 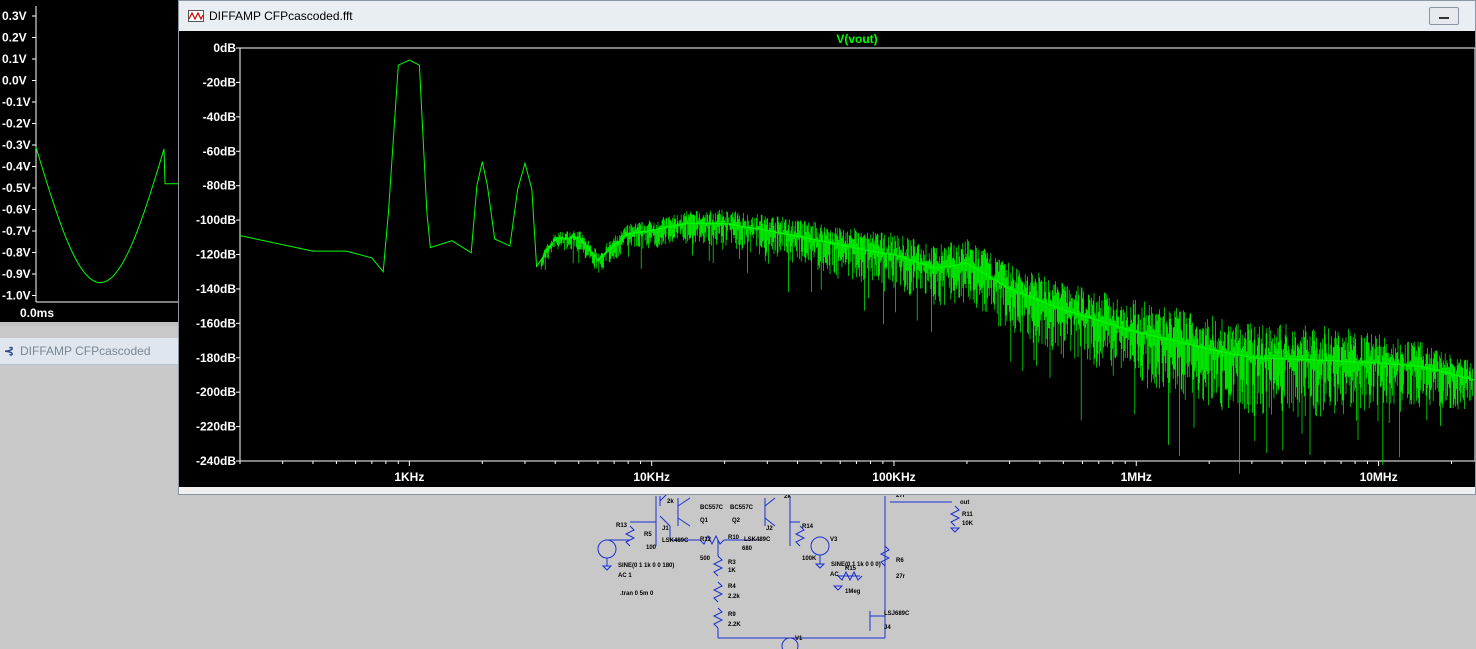 I want to click on y-tick-label-1: -20dB, so click(x=220, y=82).